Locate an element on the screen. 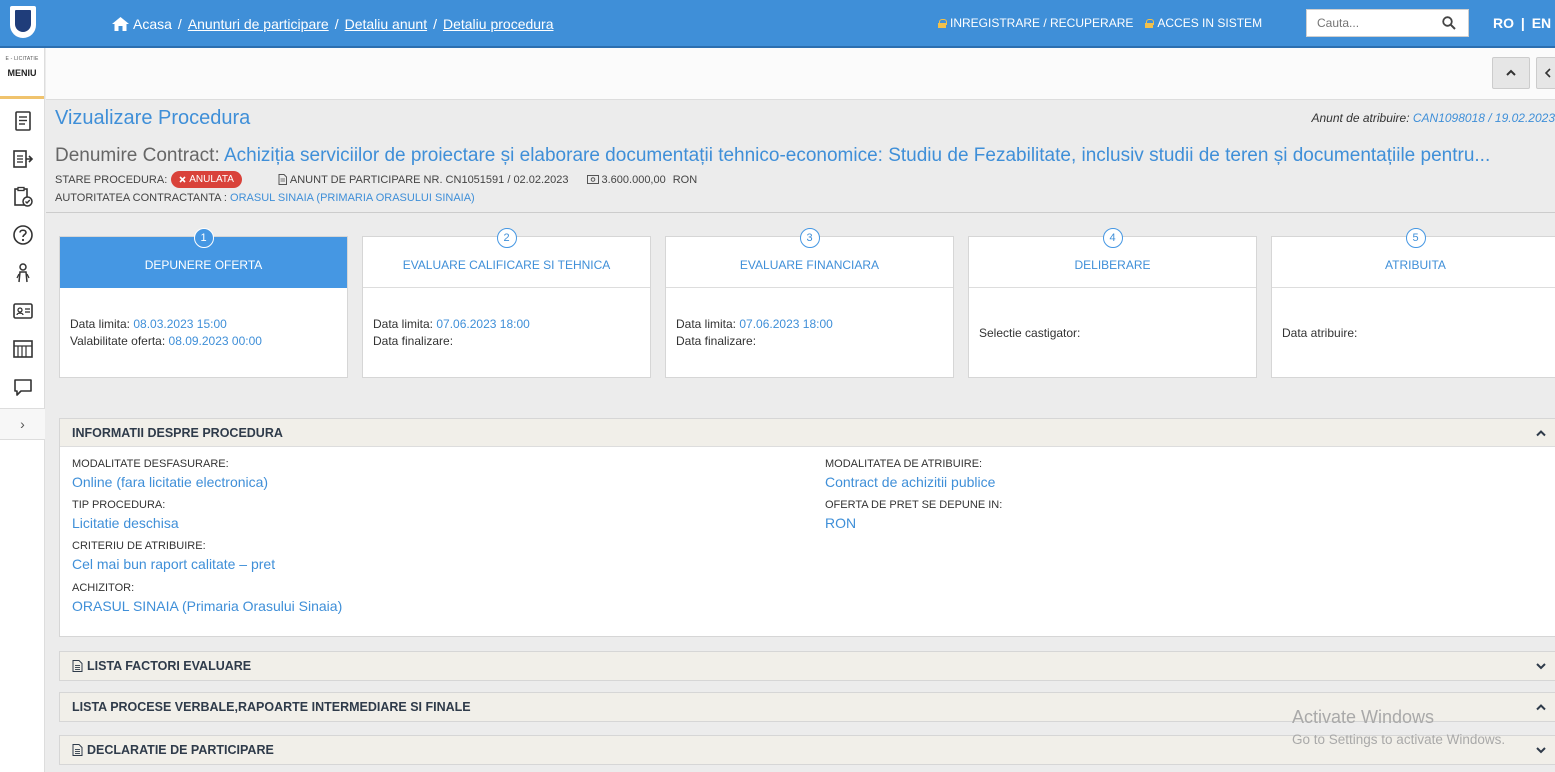 The width and height of the screenshot is (1555, 772). authority-link: ORASUL SINAIA (PRIMARIA ORASULUI SINAIA) is located at coordinates (352, 198).